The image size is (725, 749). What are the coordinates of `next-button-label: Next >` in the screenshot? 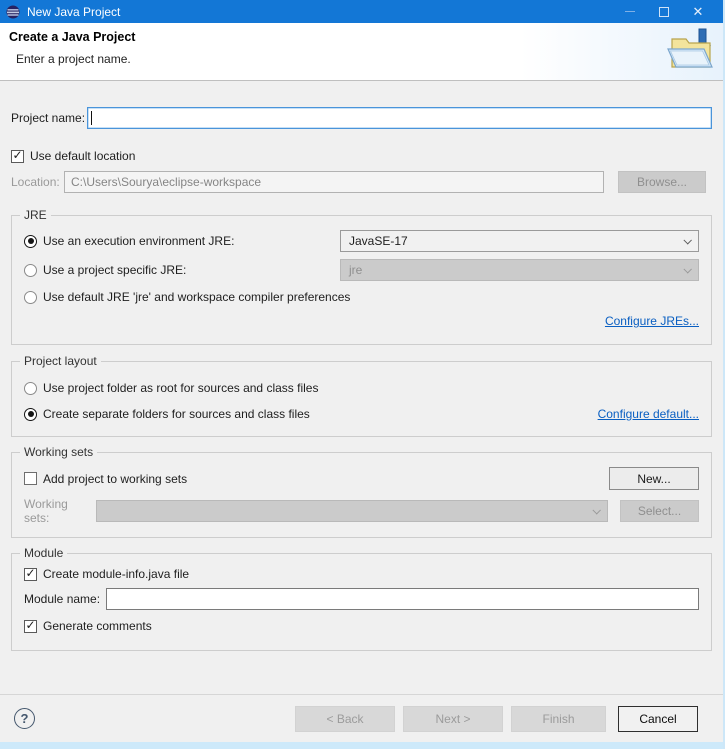 It's located at (453, 718).